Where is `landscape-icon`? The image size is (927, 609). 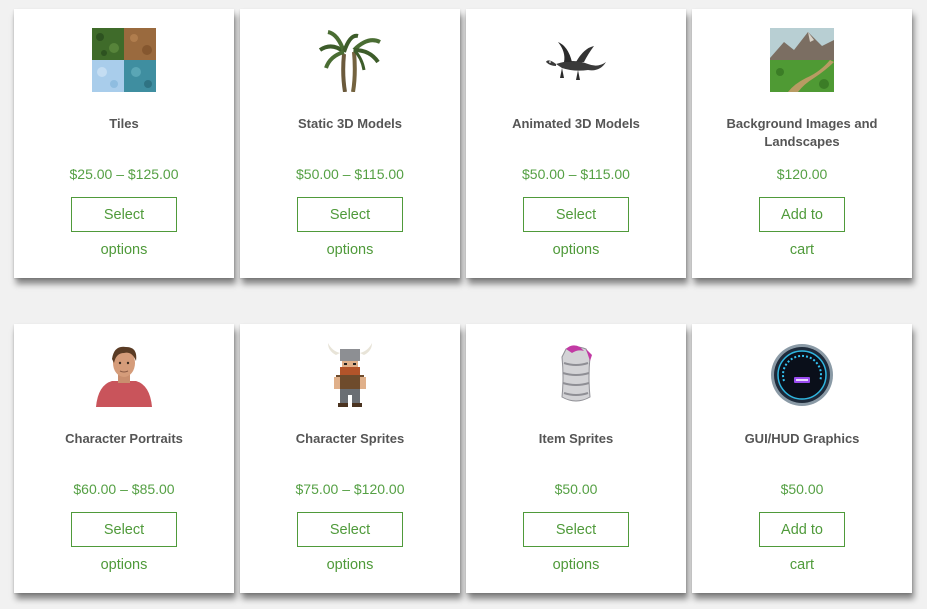 landscape-icon is located at coordinates (802, 60).